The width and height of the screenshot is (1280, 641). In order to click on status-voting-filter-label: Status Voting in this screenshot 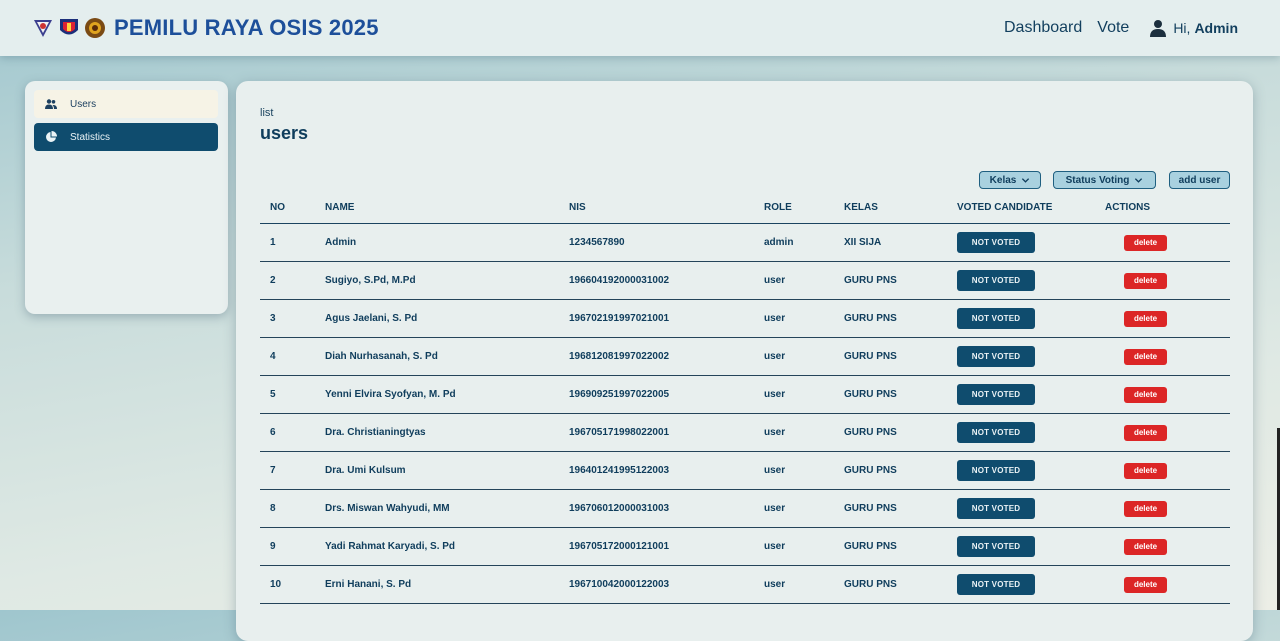, I will do `click(1097, 180)`.